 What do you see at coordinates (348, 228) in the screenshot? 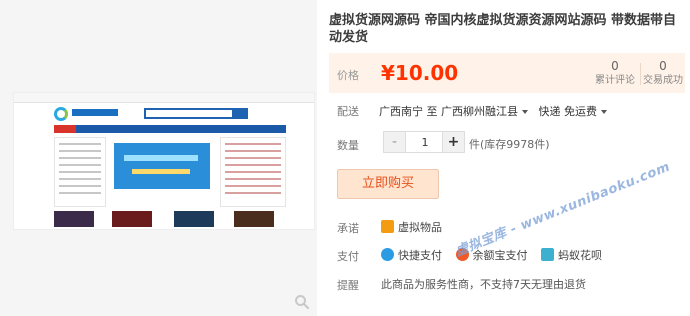
I see `promise-label: 承诺` at bounding box center [348, 228].